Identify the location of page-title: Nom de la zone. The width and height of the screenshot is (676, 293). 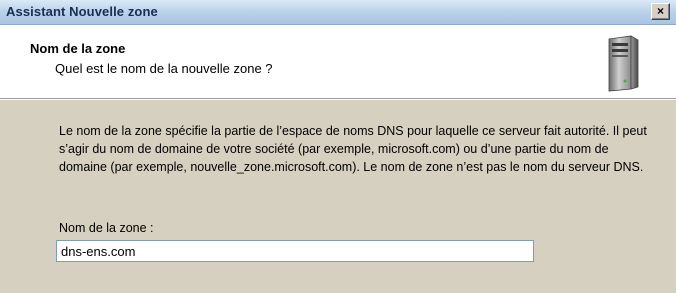
(78, 48).